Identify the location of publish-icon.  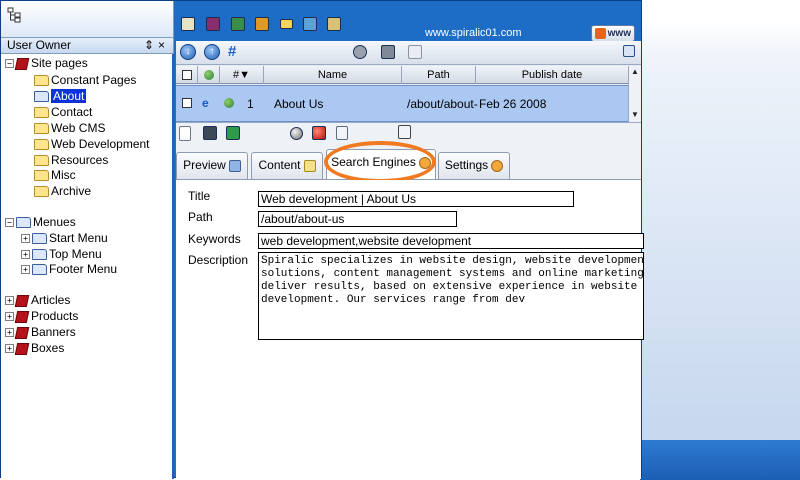
(319, 133).